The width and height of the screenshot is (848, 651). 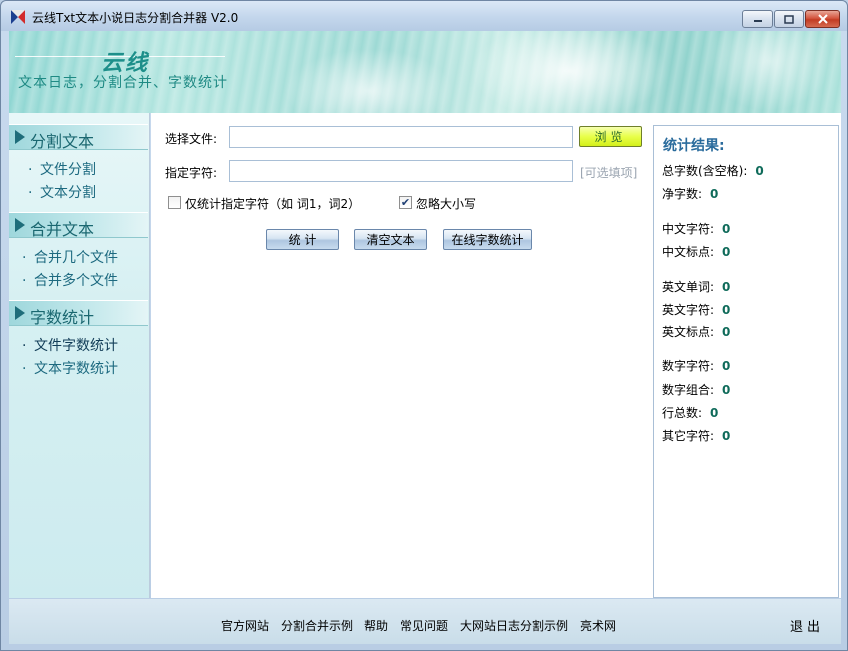 I want to click on close-icon, so click(x=822, y=19).